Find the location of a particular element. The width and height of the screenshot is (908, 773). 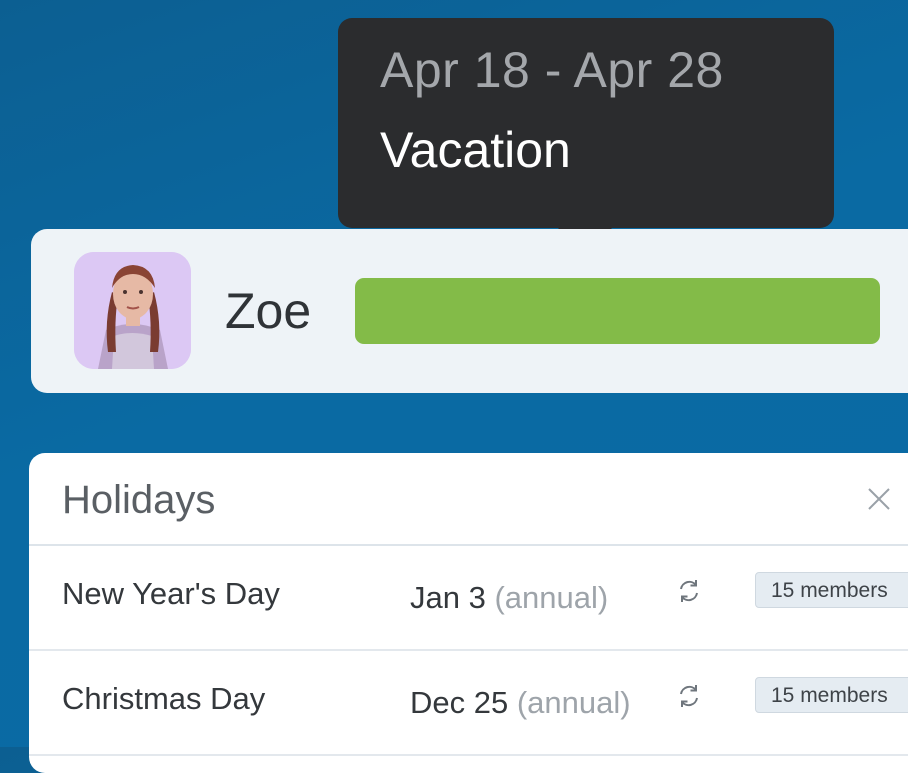

holiday-name: New Year's Day is located at coordinates (171, 593).